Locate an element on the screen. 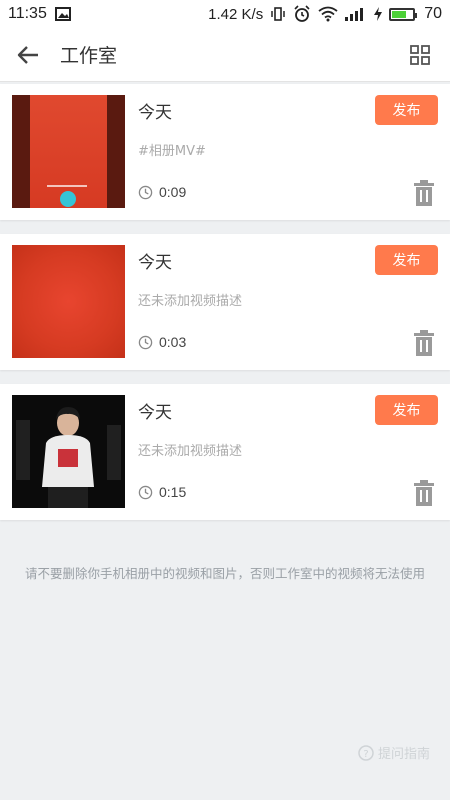  charging-icon is located at coordinates (378, 14).